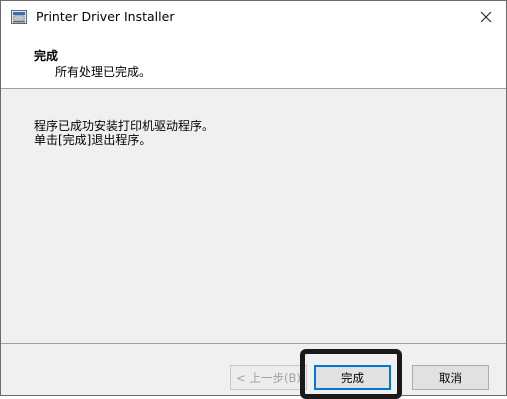 Image resolution: width=507 pixels, height=399 pixels. Describe the element at coordinates (268, 377) in the screenshot. I see `back-button: < 上一步(B)` at that location.